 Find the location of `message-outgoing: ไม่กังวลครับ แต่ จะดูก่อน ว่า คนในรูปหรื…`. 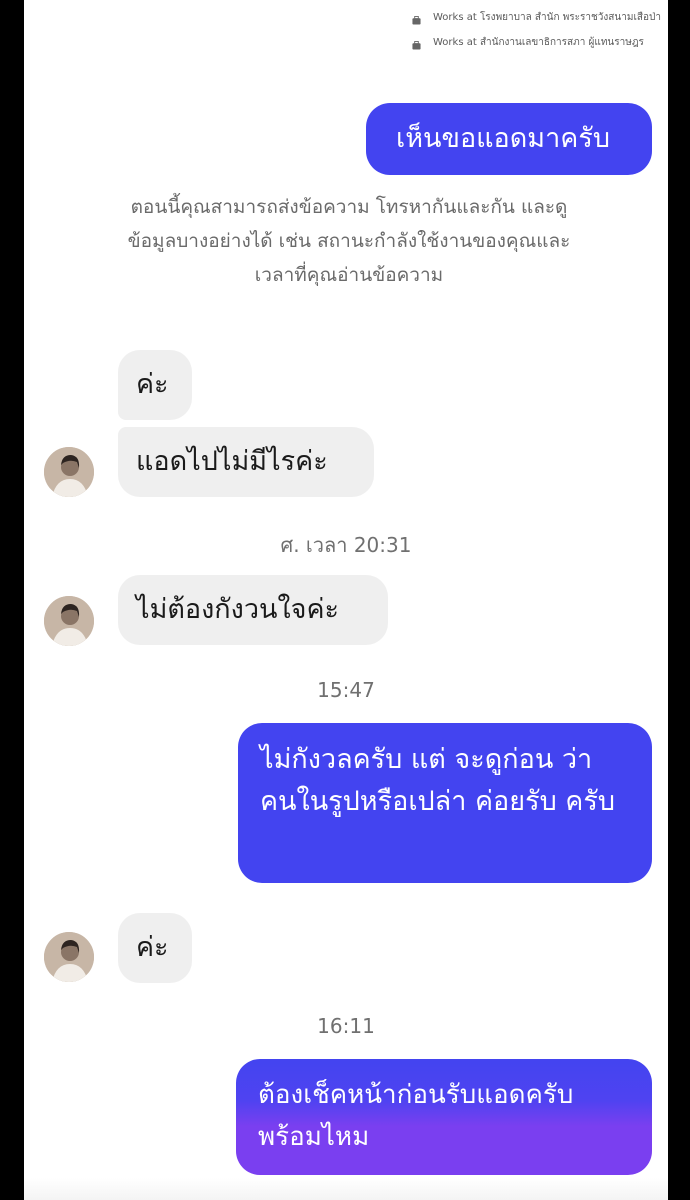

message-outgoing: ไม่กังวลครับ แต่ จะดูก่อน ว่า คนในรูปหรื… is located at coordinates (445, 803).